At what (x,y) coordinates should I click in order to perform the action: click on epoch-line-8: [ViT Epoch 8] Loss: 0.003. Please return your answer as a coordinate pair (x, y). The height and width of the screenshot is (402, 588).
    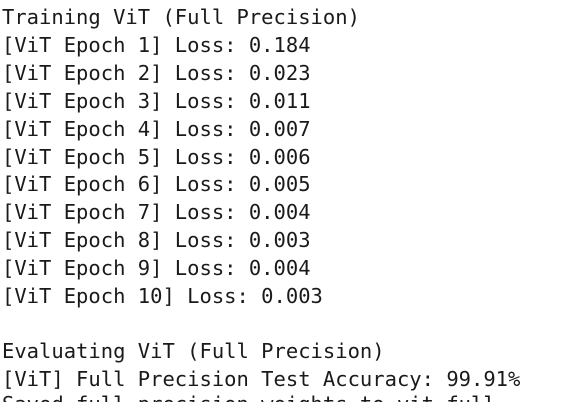
    Looking at the image, I should click on (156, 240).